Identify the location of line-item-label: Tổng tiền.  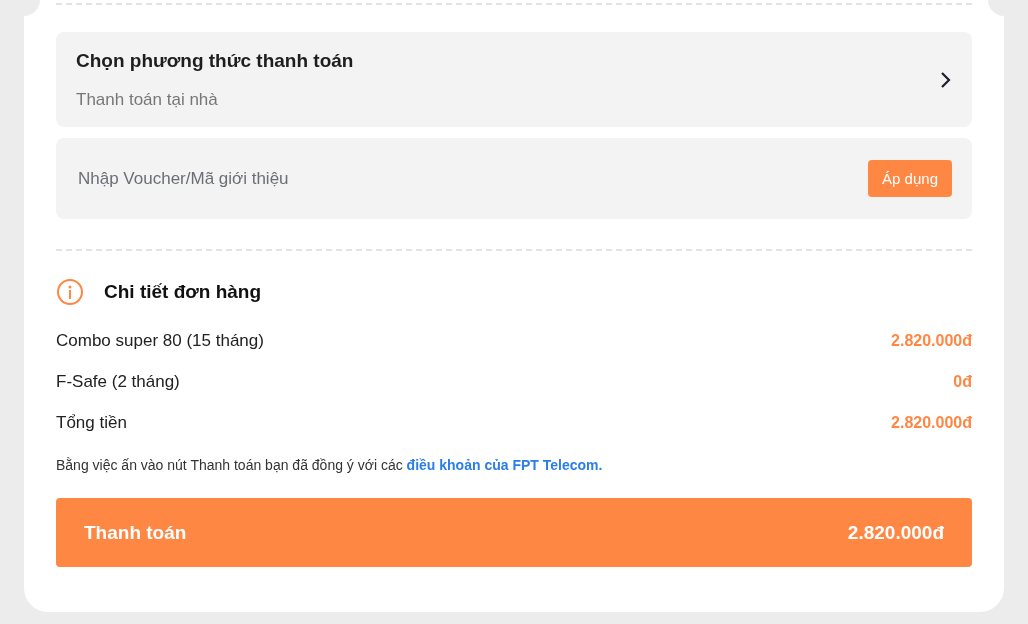
(91, 422).